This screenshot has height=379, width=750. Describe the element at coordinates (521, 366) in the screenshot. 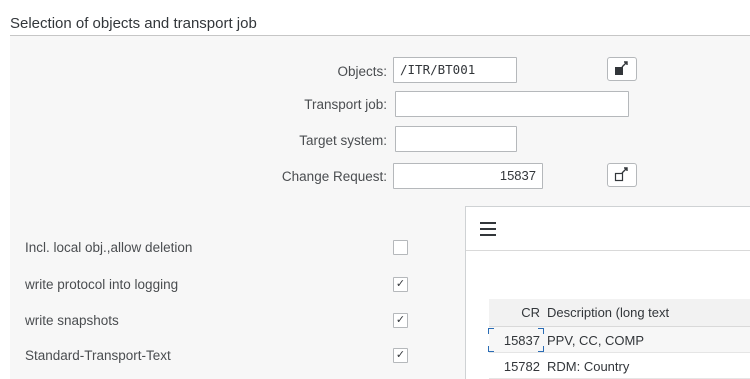

I see `row-cr: 15782` at that location.